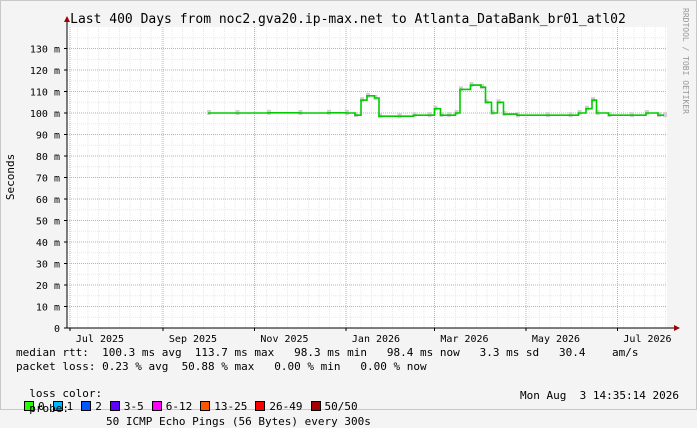 The image size is (697, 428). I want to click on y-tick-label: 10 m, so click(48, 308).